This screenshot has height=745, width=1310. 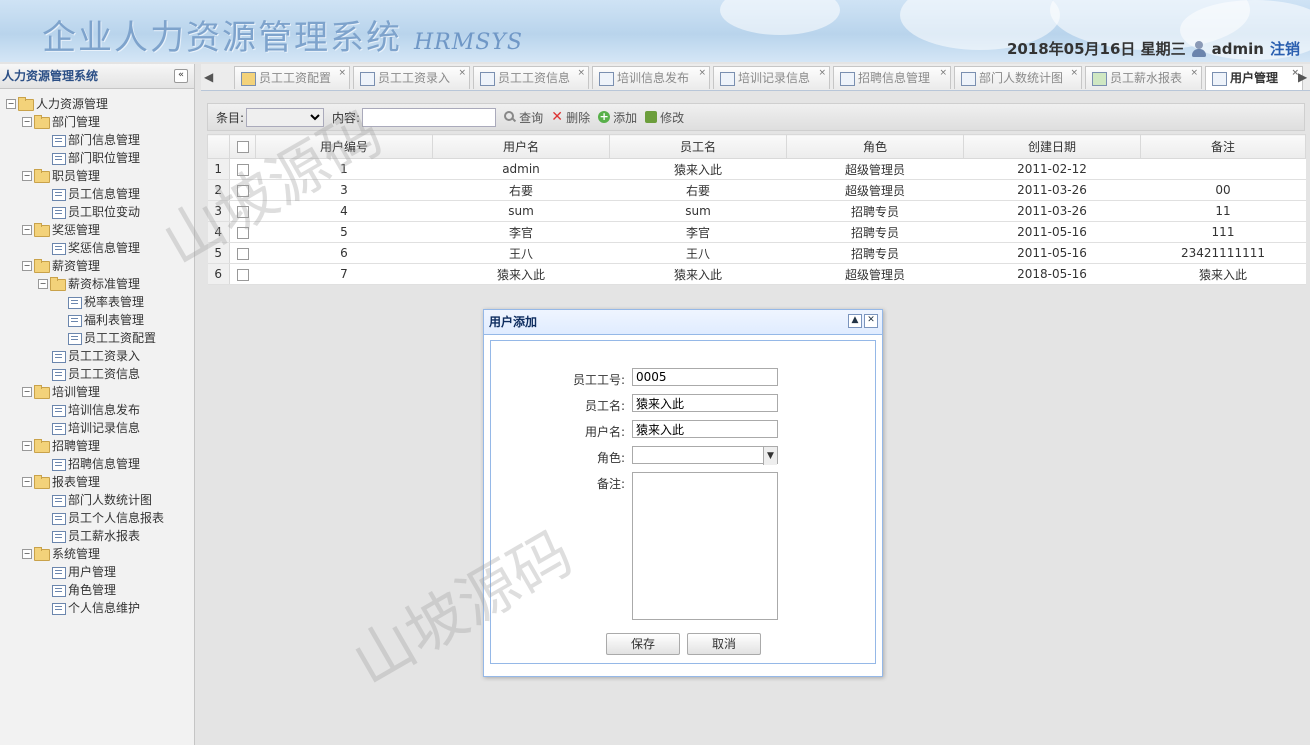 I want to click on nav-tree-item: 个人信息维护, so click(x=97, y=608).